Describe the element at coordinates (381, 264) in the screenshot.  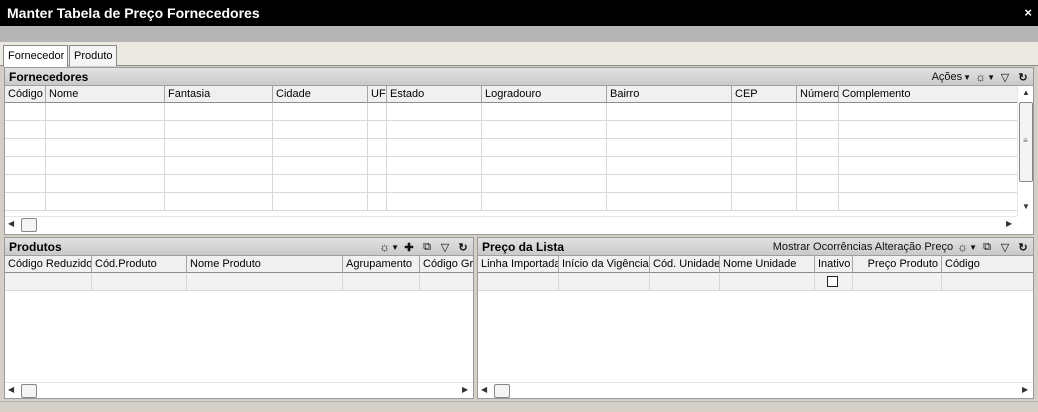
I see `col-header-agrupamento: Agrupamento` at that location.